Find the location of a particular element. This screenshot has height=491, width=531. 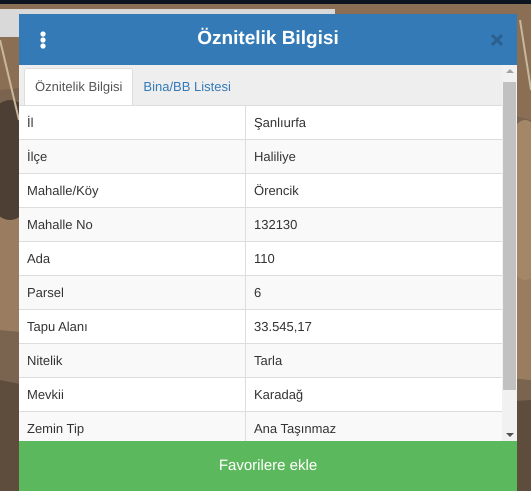

field-value: 33.545,17 is located at coordinates (283, 327).